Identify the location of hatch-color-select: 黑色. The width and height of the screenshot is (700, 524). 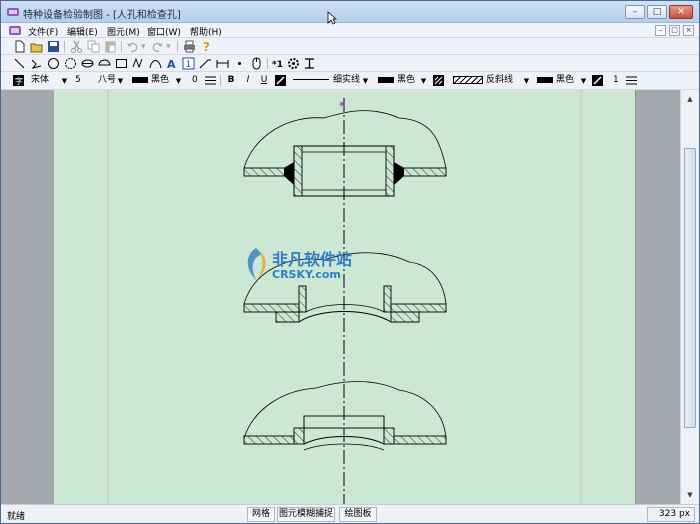
(558, 81).